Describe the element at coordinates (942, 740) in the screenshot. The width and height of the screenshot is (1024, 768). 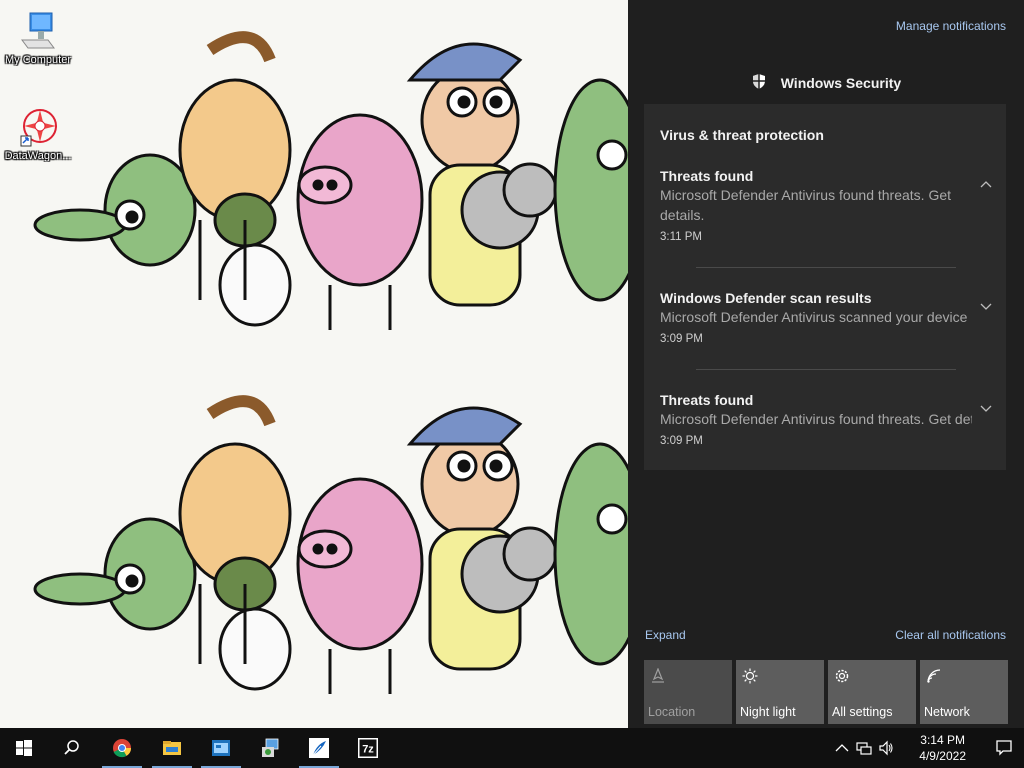
I see `clock-time: 3:14 PM` at that location.